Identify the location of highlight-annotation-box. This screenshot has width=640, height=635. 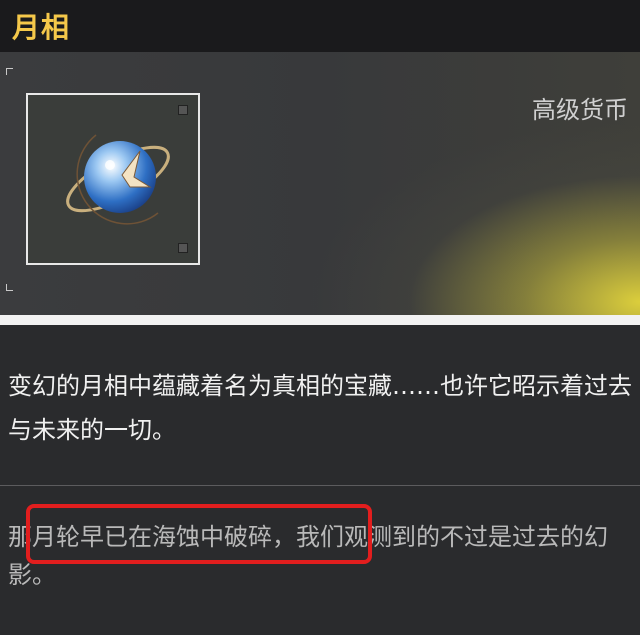
(199, 534).